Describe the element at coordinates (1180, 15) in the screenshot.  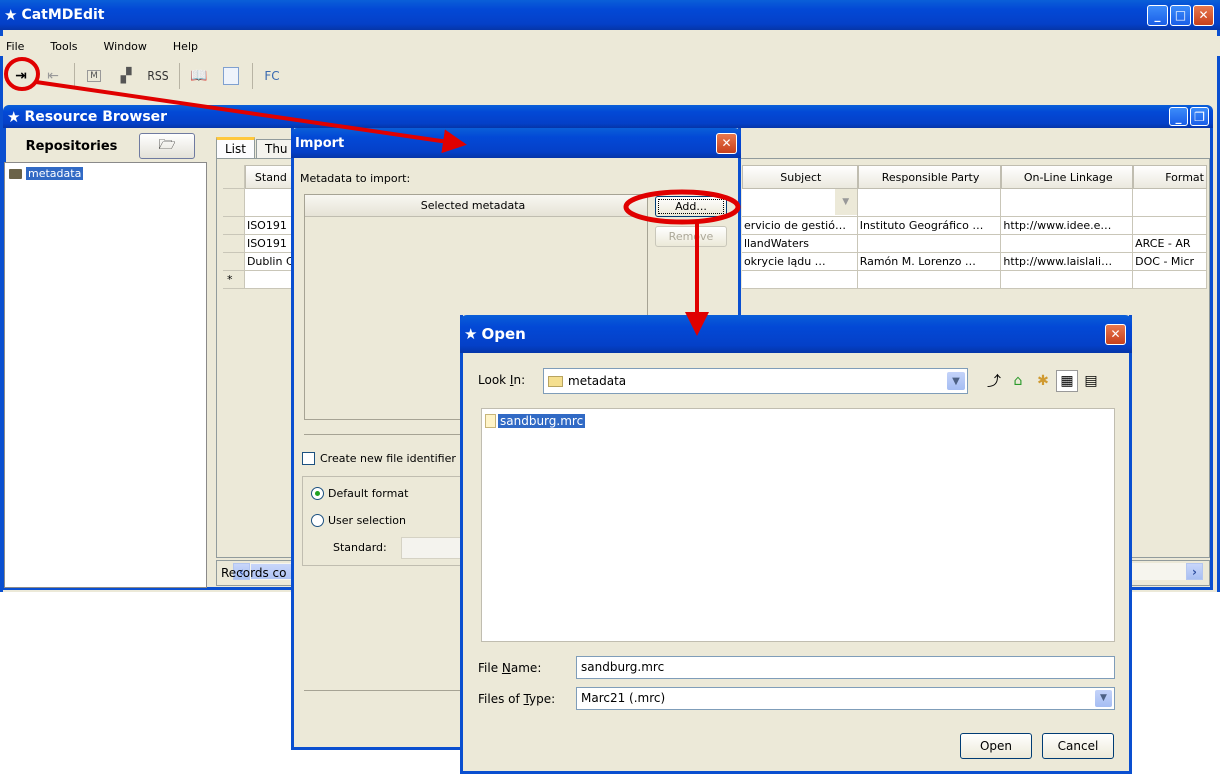
I see `maximize-button: □` at that location.